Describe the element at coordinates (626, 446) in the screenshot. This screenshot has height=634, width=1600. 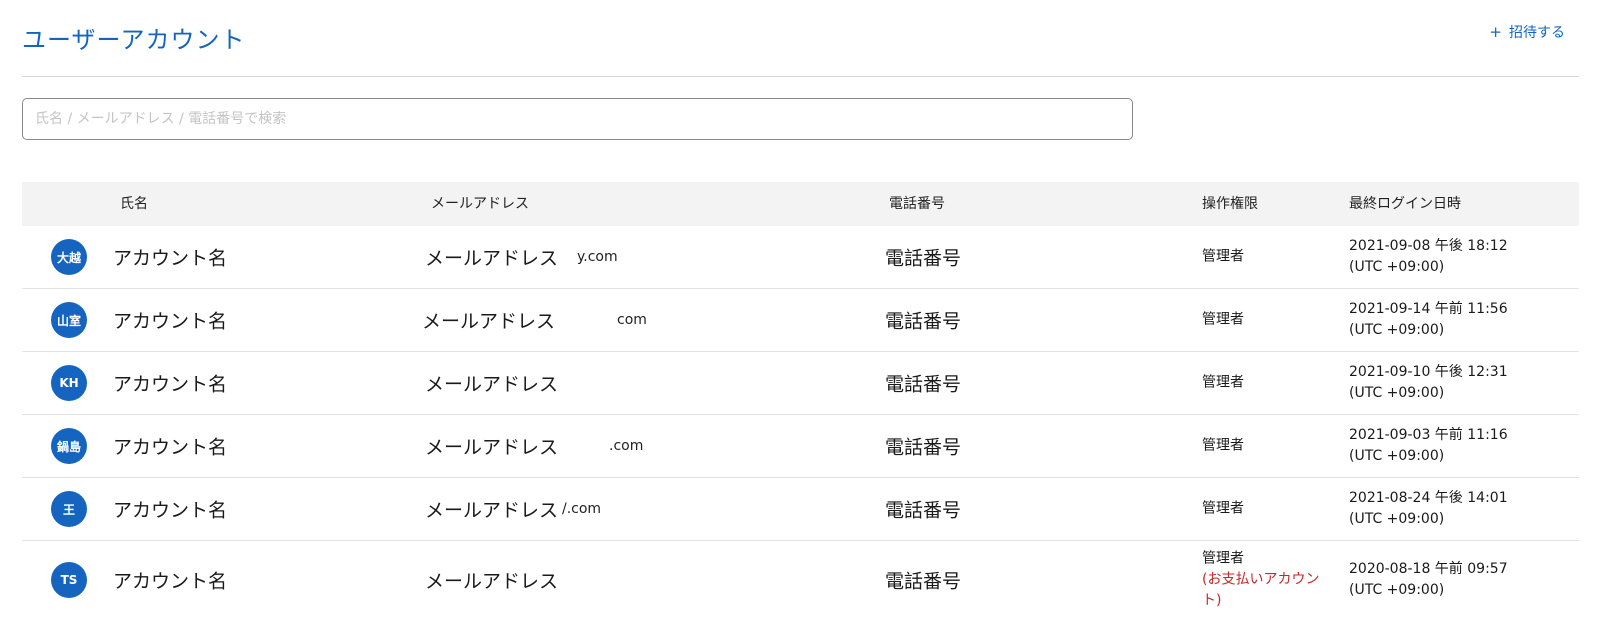
I see `email-suffix: .com` at that location.